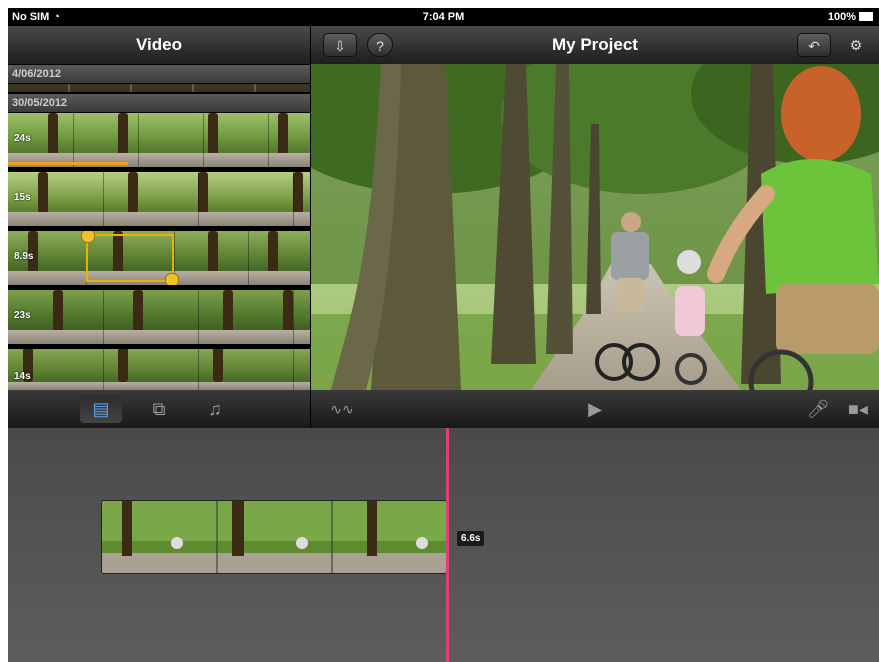 The image size is (879, 662). I want to click on media-type-toolbar: ▤ ⧉ ♫, so click(159, 409).